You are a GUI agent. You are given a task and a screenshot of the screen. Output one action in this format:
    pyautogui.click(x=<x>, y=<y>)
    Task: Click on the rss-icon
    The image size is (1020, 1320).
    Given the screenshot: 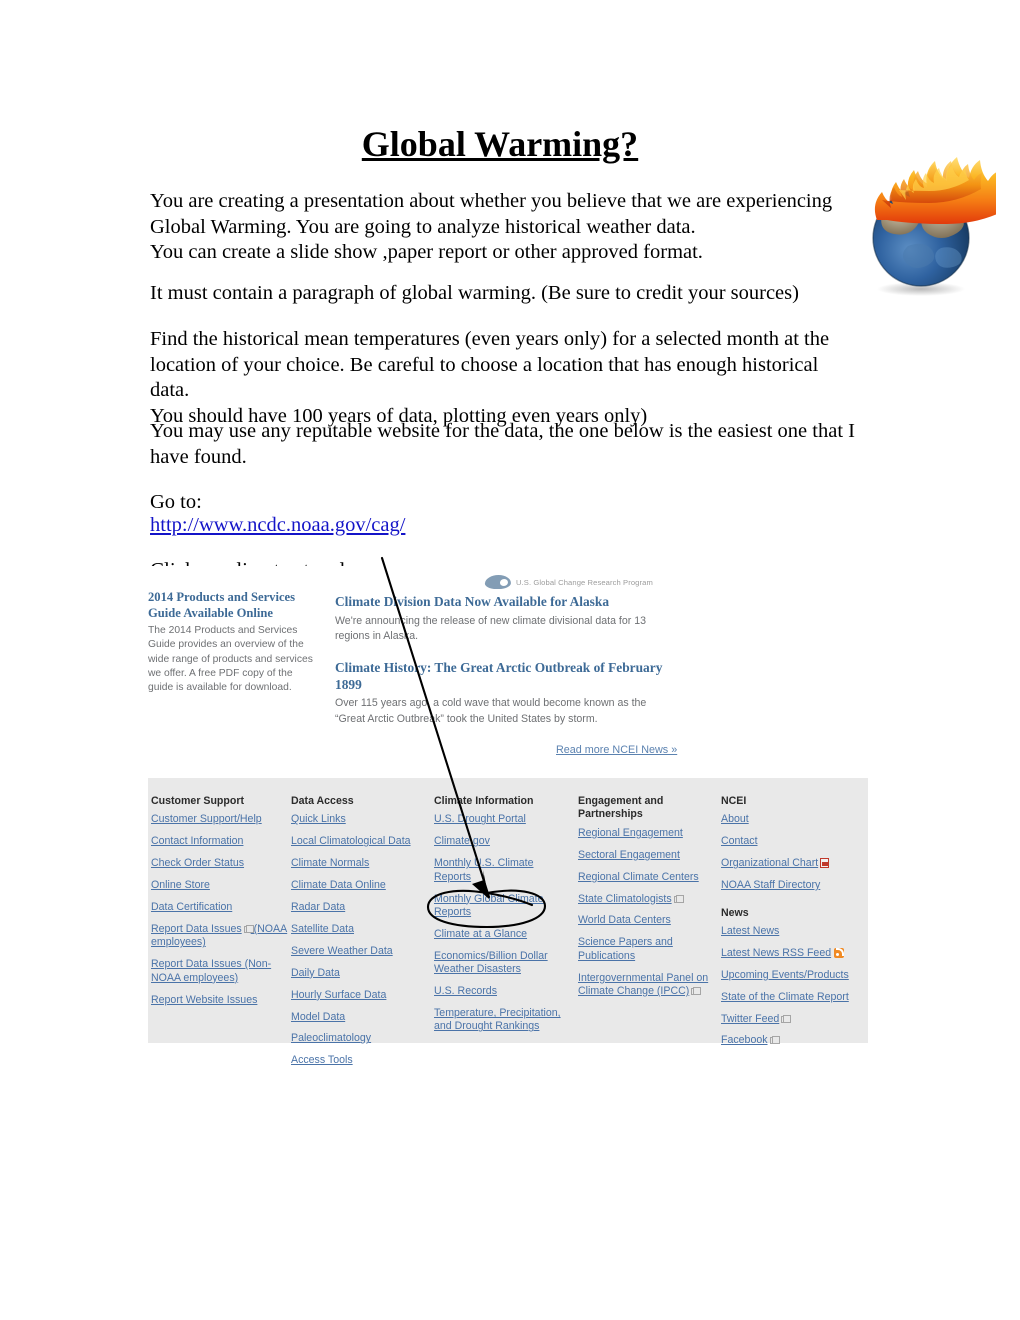 What is the action you would take?
    pyautogui.click(x=839, y=952)
    